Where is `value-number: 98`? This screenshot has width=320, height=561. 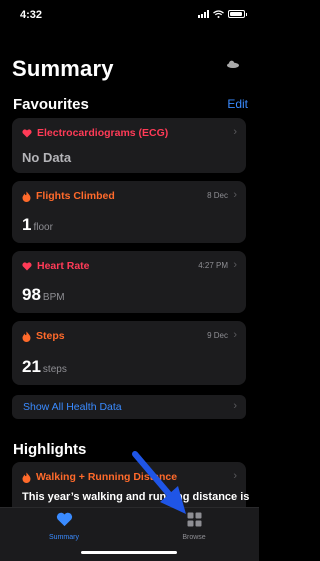 value-number: 98 is located at coordinates (31, 294).